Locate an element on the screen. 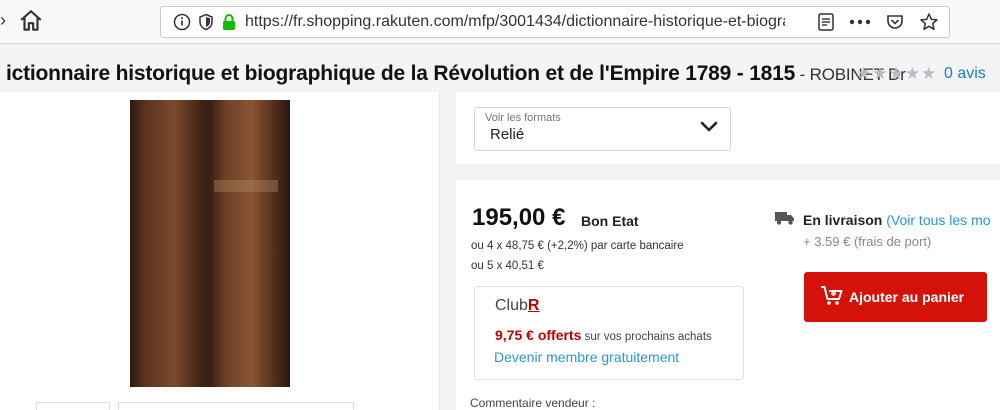 This screenshot has height=410, width=1000. add-to-cart-button: Ajouter au panier is located at coordinates (895, 297).